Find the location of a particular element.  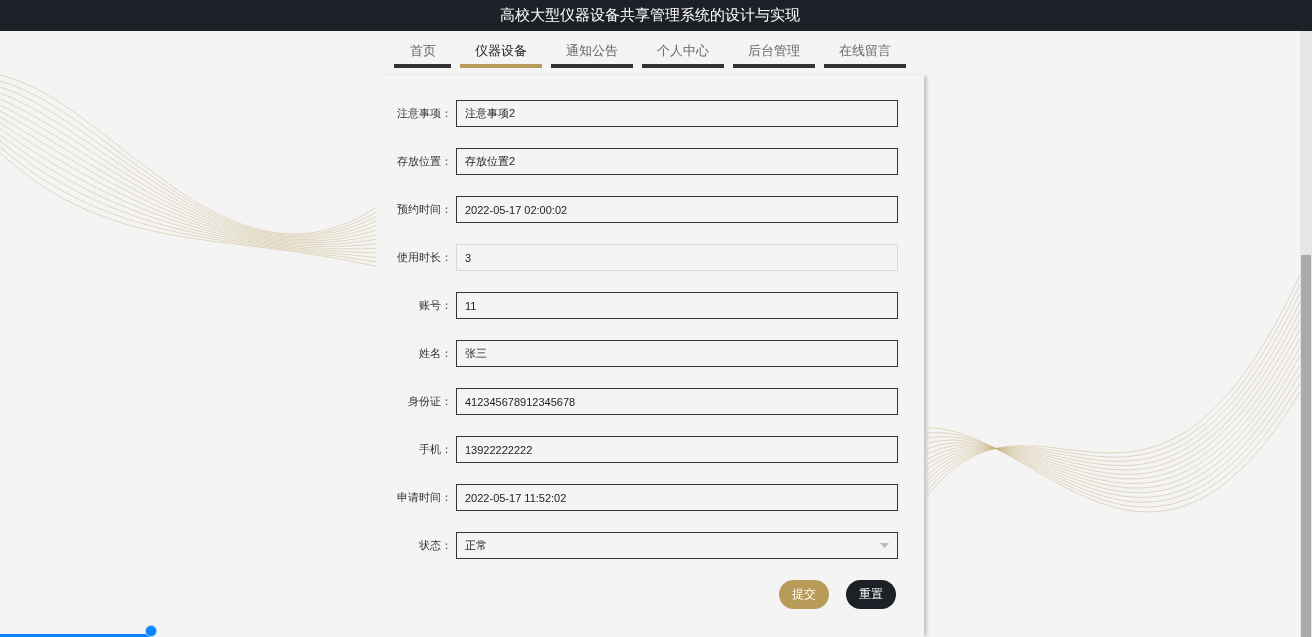

field-label: 账号： is located at coordinates (435, 305).